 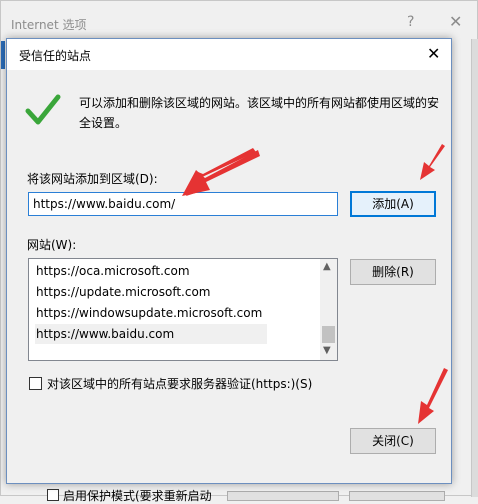 What do you see at coordinates (151, 271) in the screenshot?
I see `list-item: https://oca.microsoft.com` at bounding box center [151, 271].